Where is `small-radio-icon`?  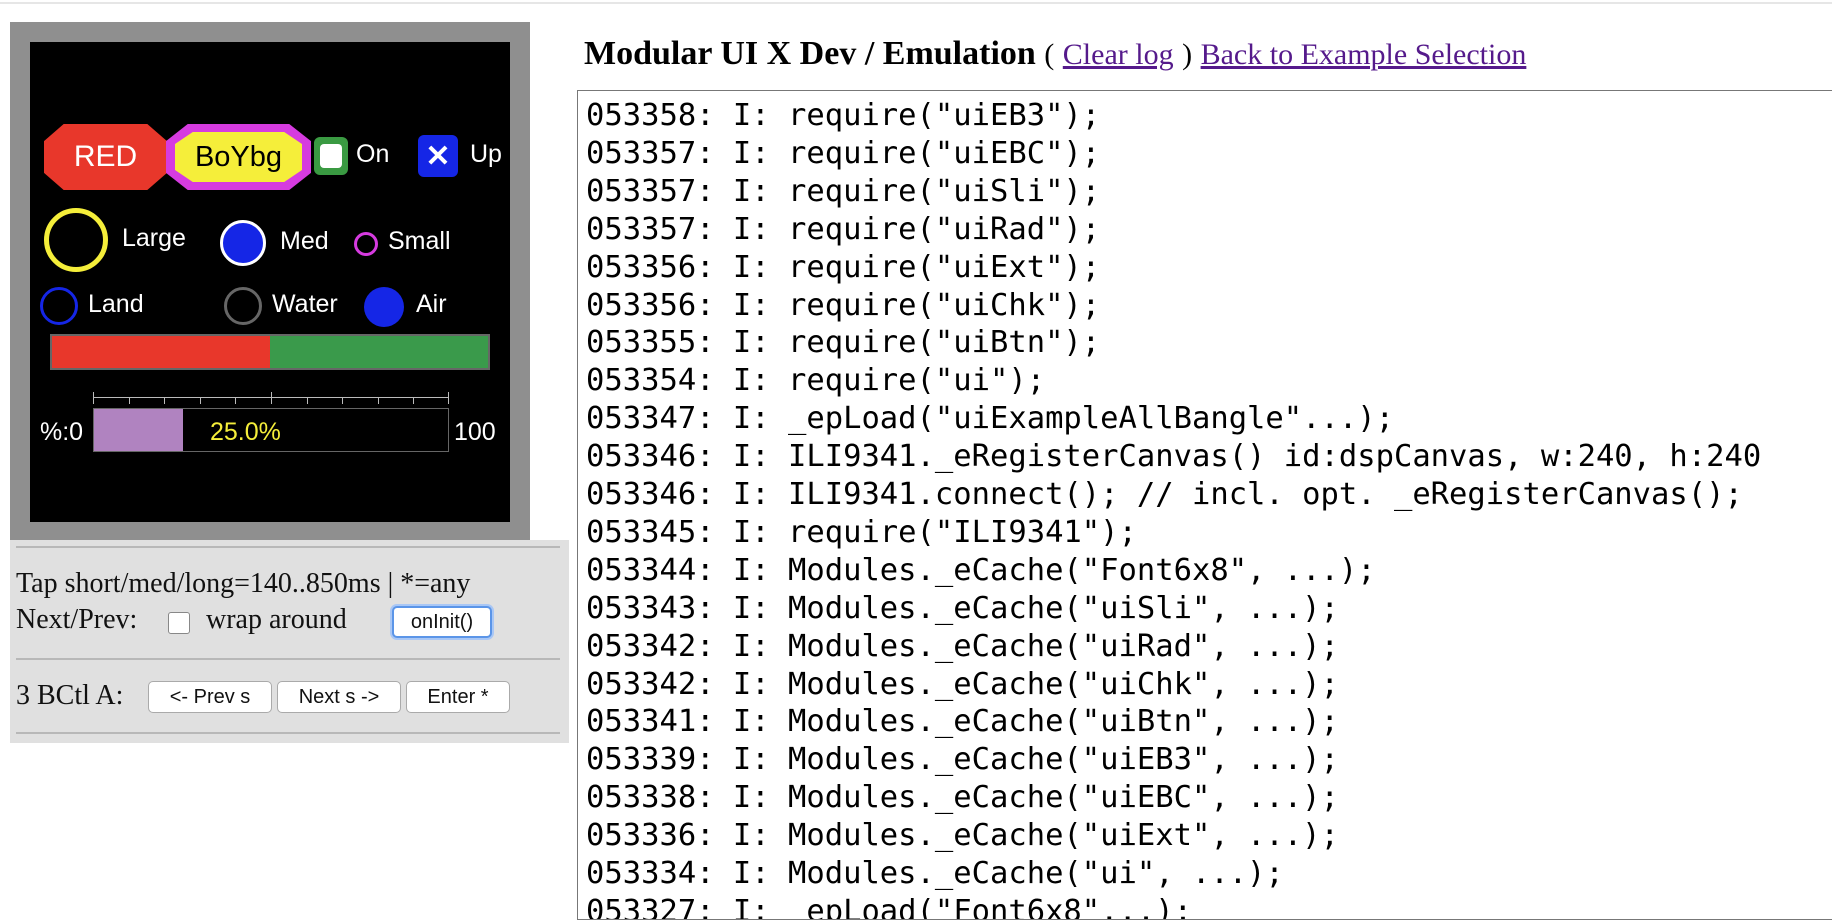 small-radio-icon is located at coordinates (366, 244).